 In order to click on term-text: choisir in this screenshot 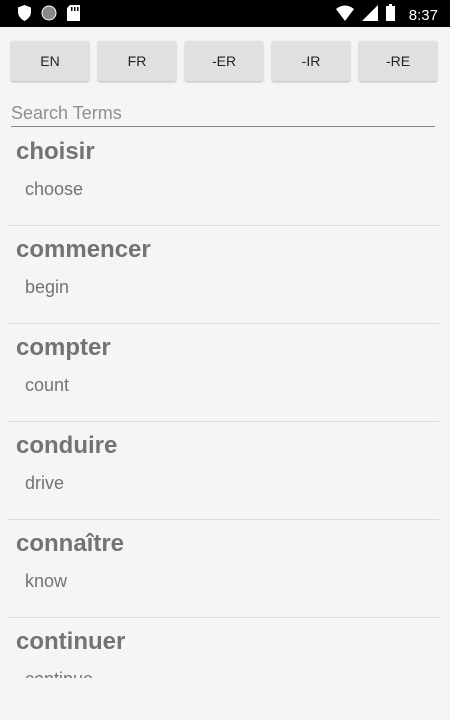, I will do `click(55, 151)`.